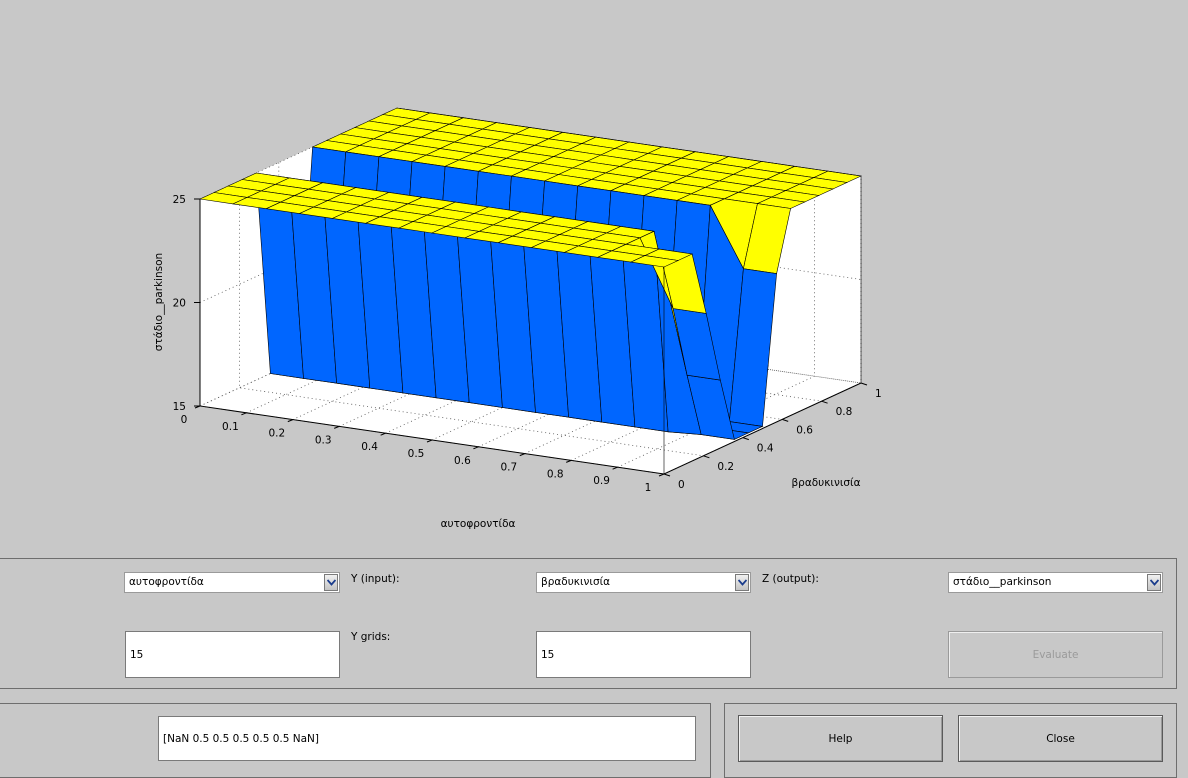 This screenshot has height=778, width=1188. Describe the element at coordinates (276, 434) in the screenshot. I see `x-tick-label: 0.2` at that location.